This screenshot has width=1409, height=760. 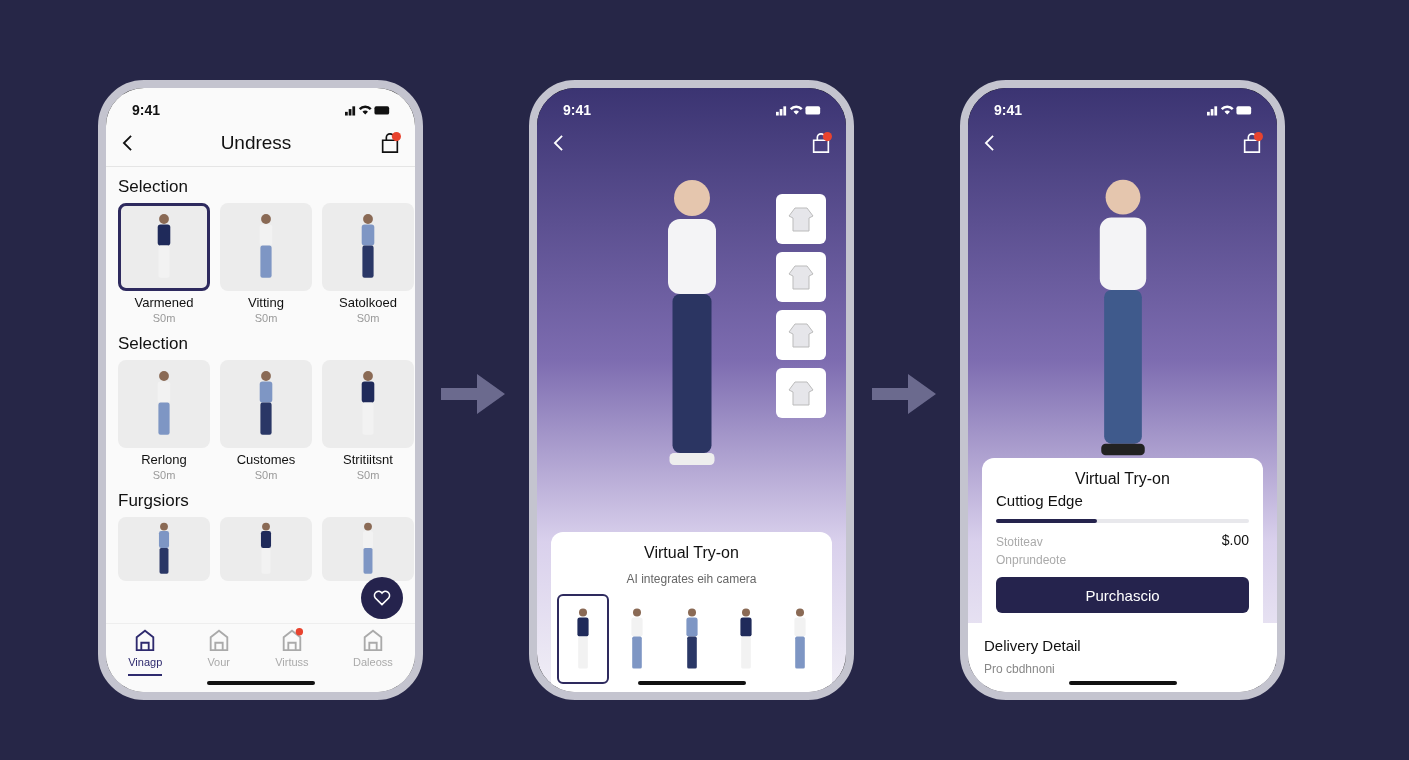 I want to click on heart-icon, so click(x=382, y=598).